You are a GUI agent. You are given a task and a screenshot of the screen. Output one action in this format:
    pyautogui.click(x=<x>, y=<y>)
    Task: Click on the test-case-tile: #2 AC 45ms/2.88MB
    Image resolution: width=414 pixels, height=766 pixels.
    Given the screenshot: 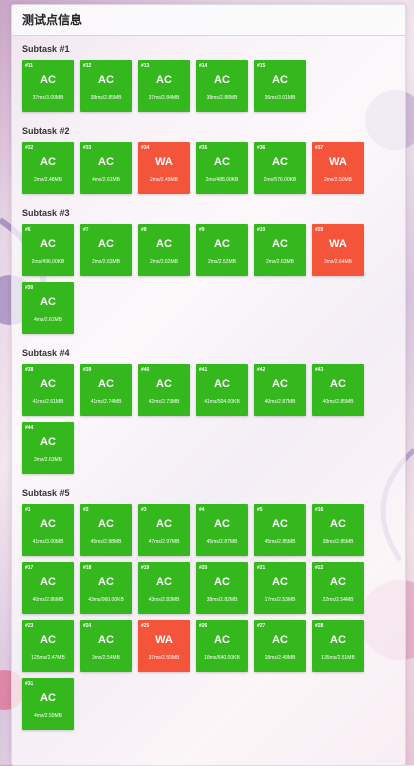 What is the action you would take?
    pyautogui.click(x=106, y=530)
    